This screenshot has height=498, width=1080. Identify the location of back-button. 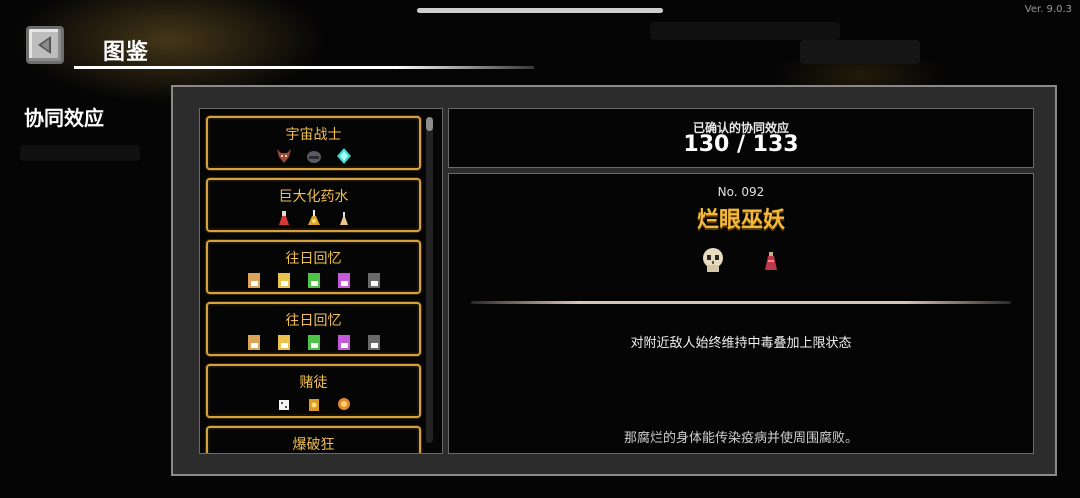
(45, 45).